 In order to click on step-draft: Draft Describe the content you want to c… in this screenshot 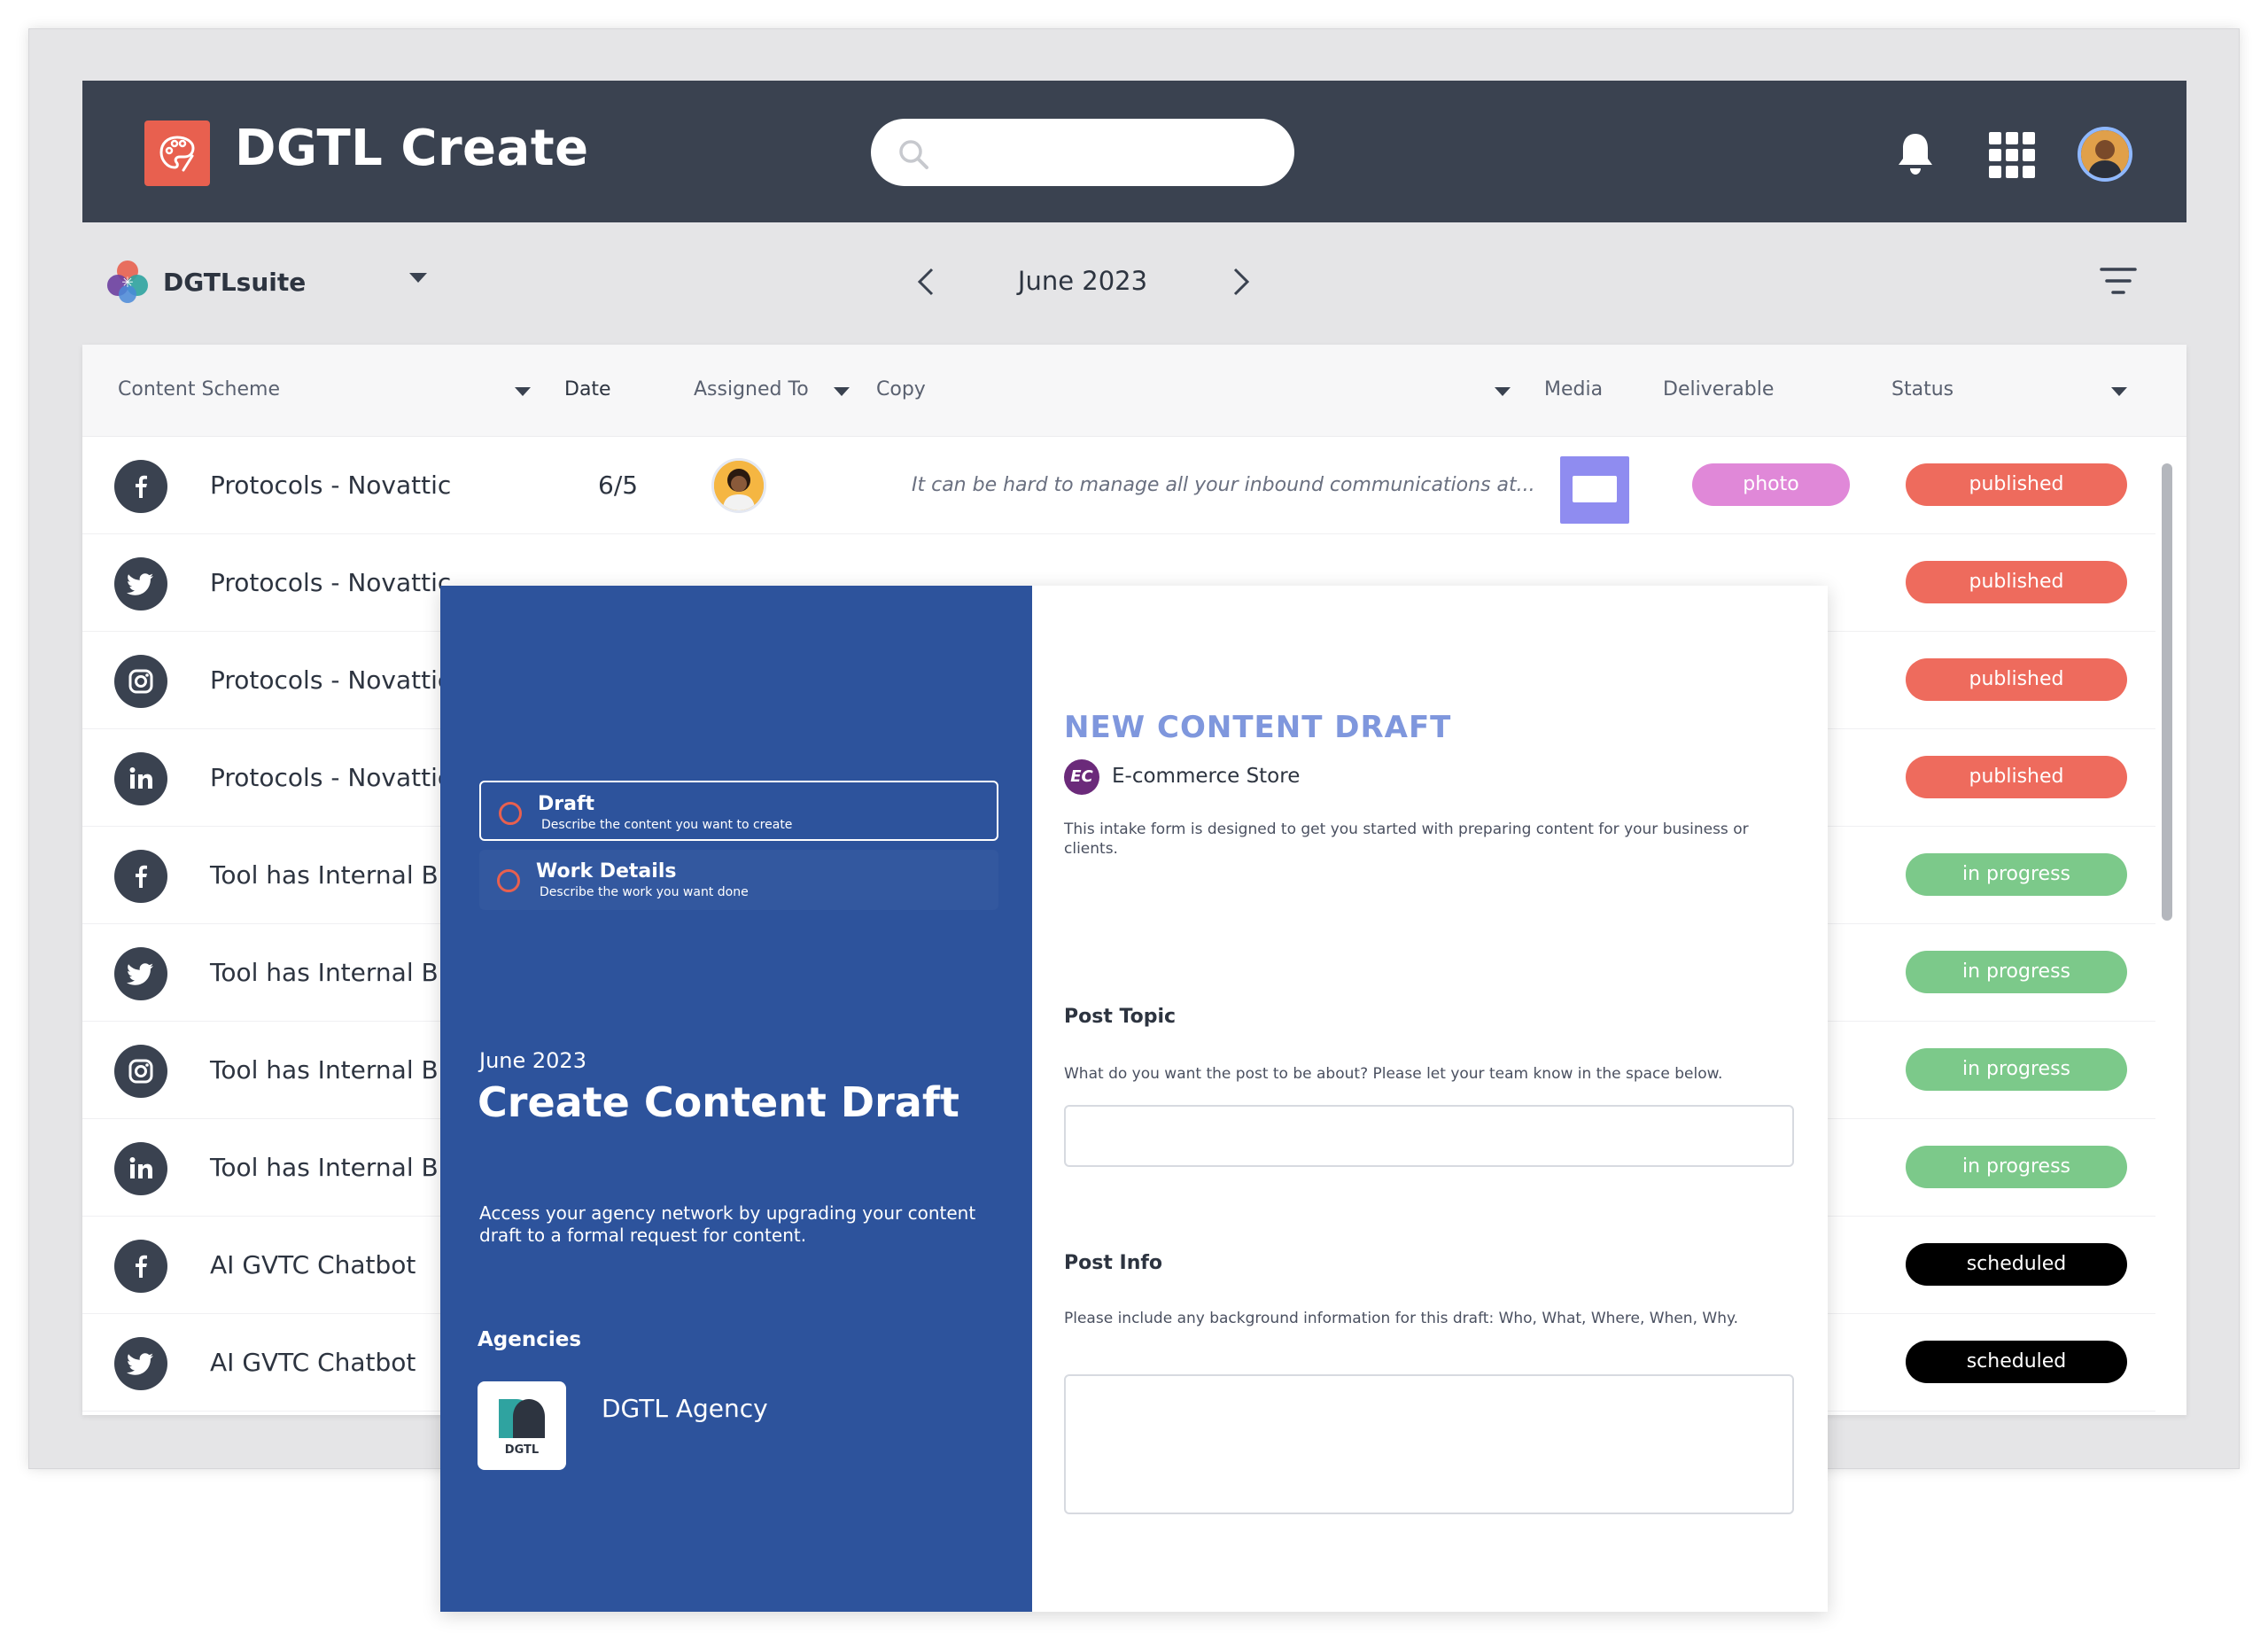, I will do `click(738, 811)`.